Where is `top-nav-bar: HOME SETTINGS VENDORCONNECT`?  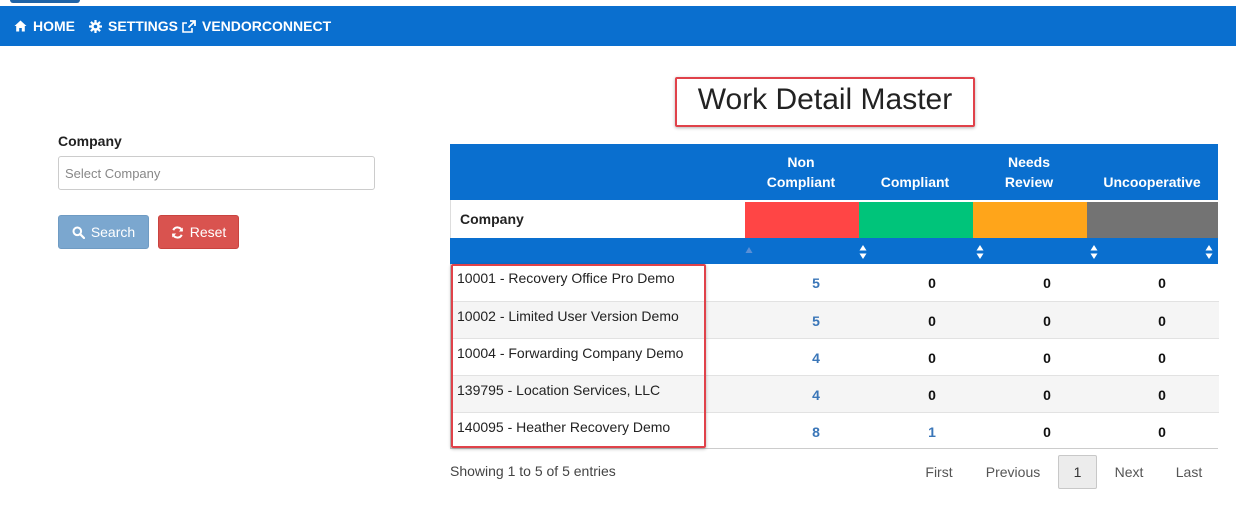 top-nav-bar: HOME SETTINGS VENDORCONNECT is located at coordinates (618, 26).